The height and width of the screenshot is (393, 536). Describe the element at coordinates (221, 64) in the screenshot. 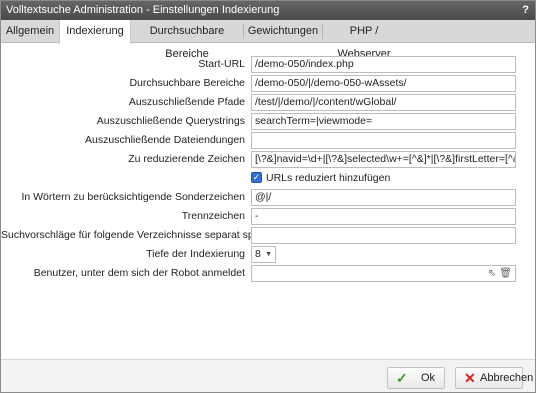

I see `start-url-label: Start-URL` at that location.